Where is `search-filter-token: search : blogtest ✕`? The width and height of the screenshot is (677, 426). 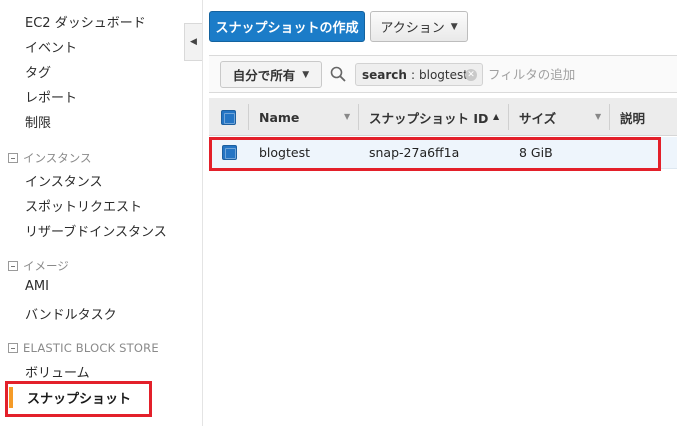
search-filter-token: search : blogtest ✕ is located at coordinates (419, 74).